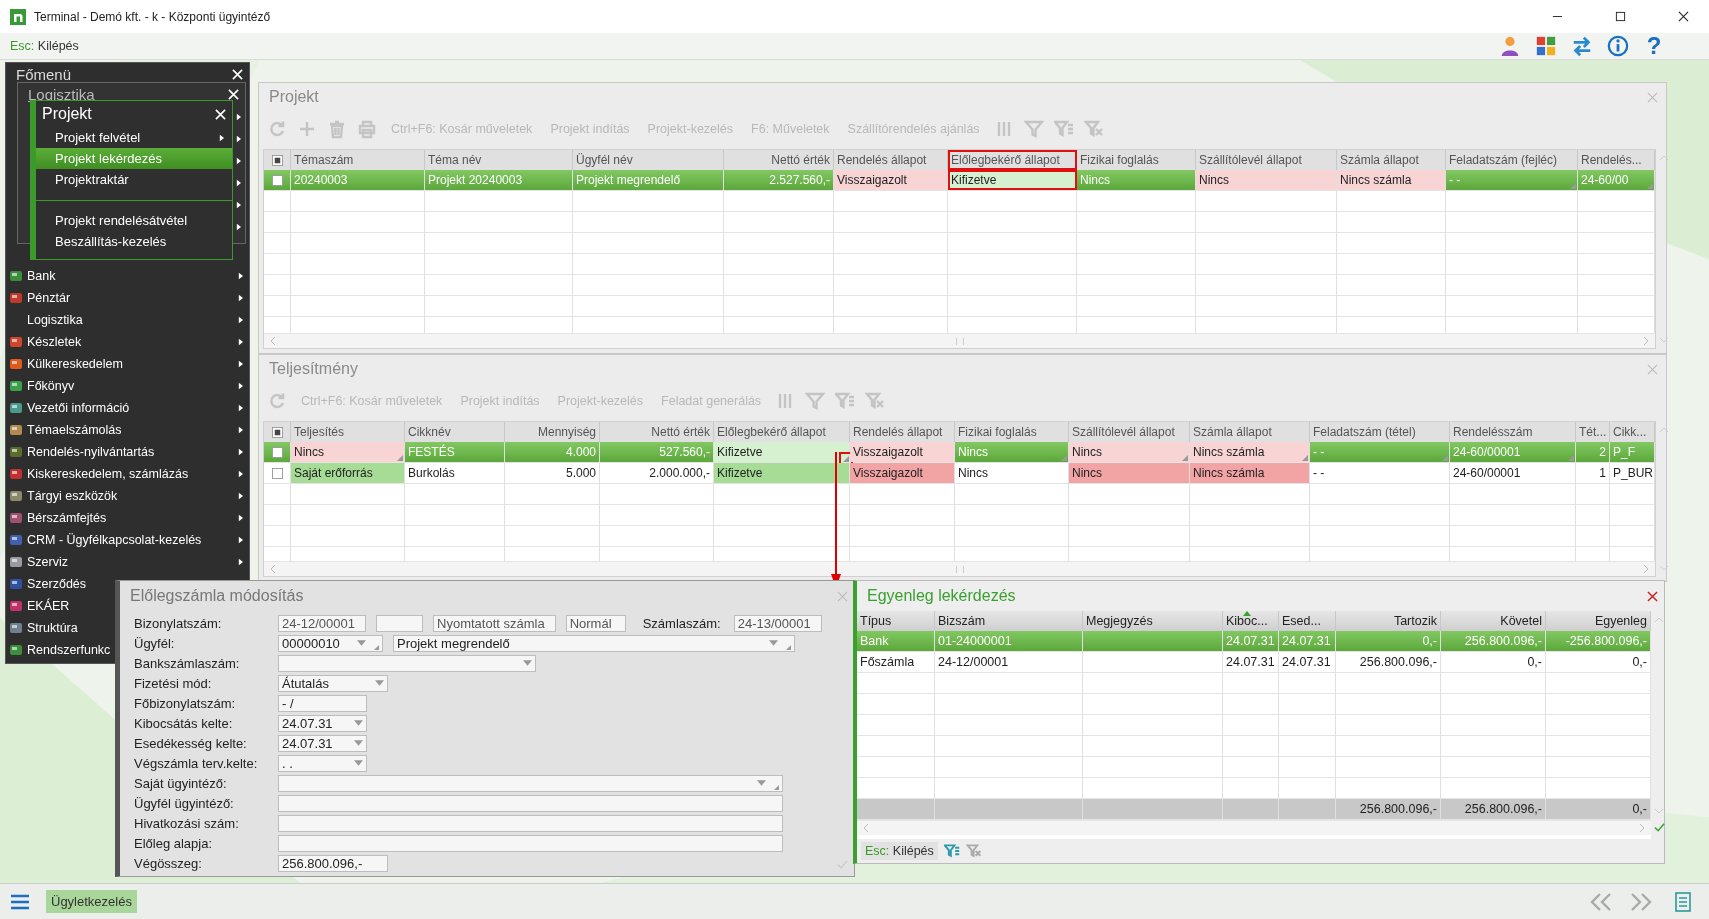 The width and height of the screenshot is (1709, 919). What do you see at coordinates (959, 452) in the screenshot?
I see `table-row: Nincs FESTÉS 4.000 527.560,- Kifizetve Visszaigazolt Nincs Nincs Nincs számla - - 24-60/00001 2 P_F` at bounding box center [959, 452].